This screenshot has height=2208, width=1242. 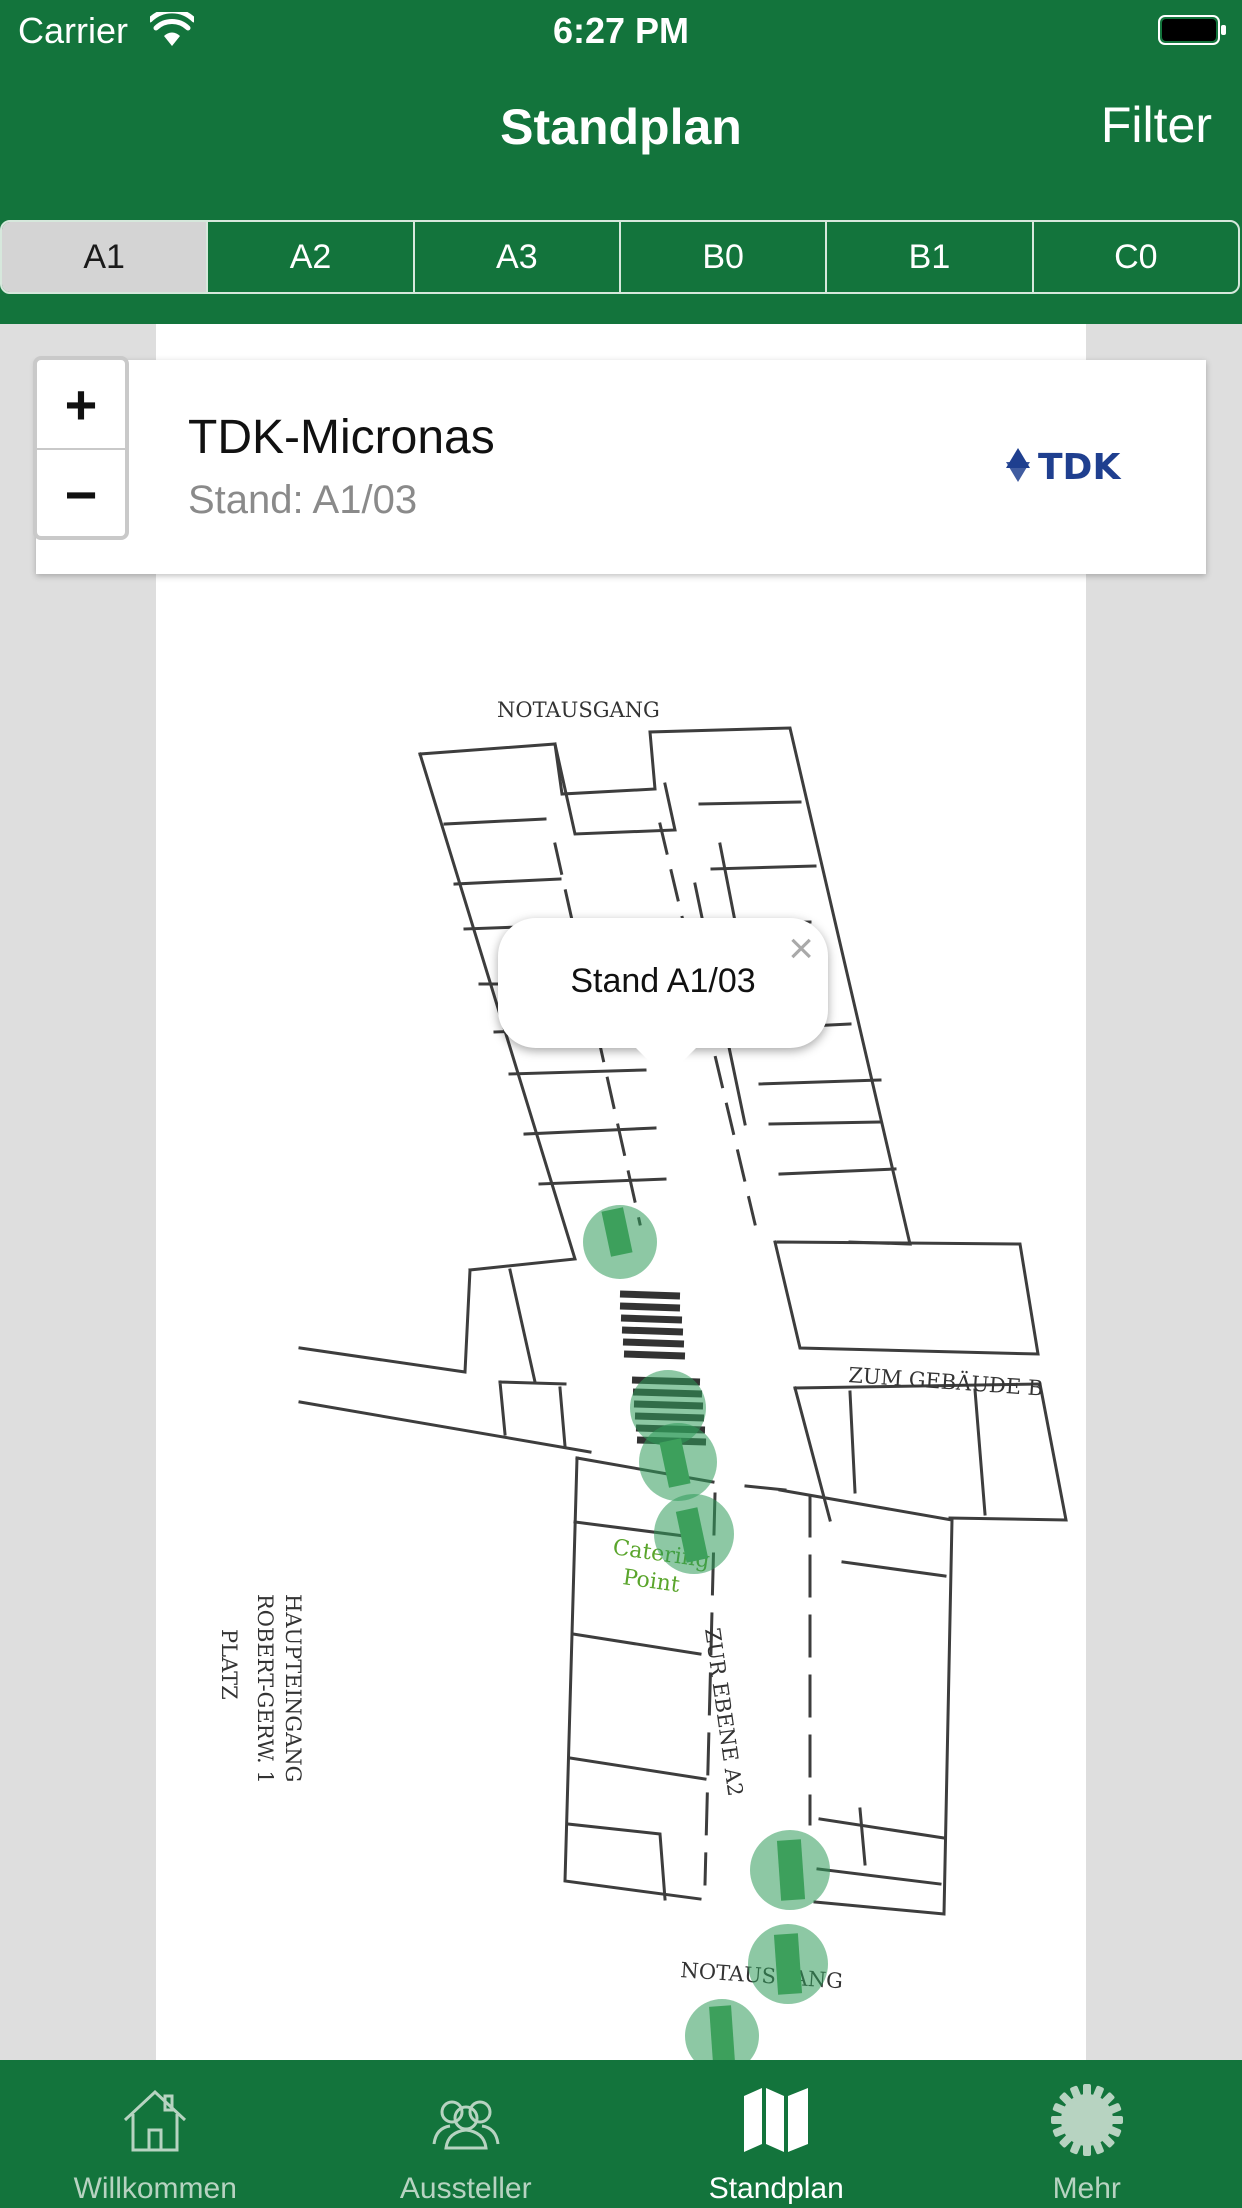 I want to click on level-tab-b1: B1, so click(x=928, y=257).